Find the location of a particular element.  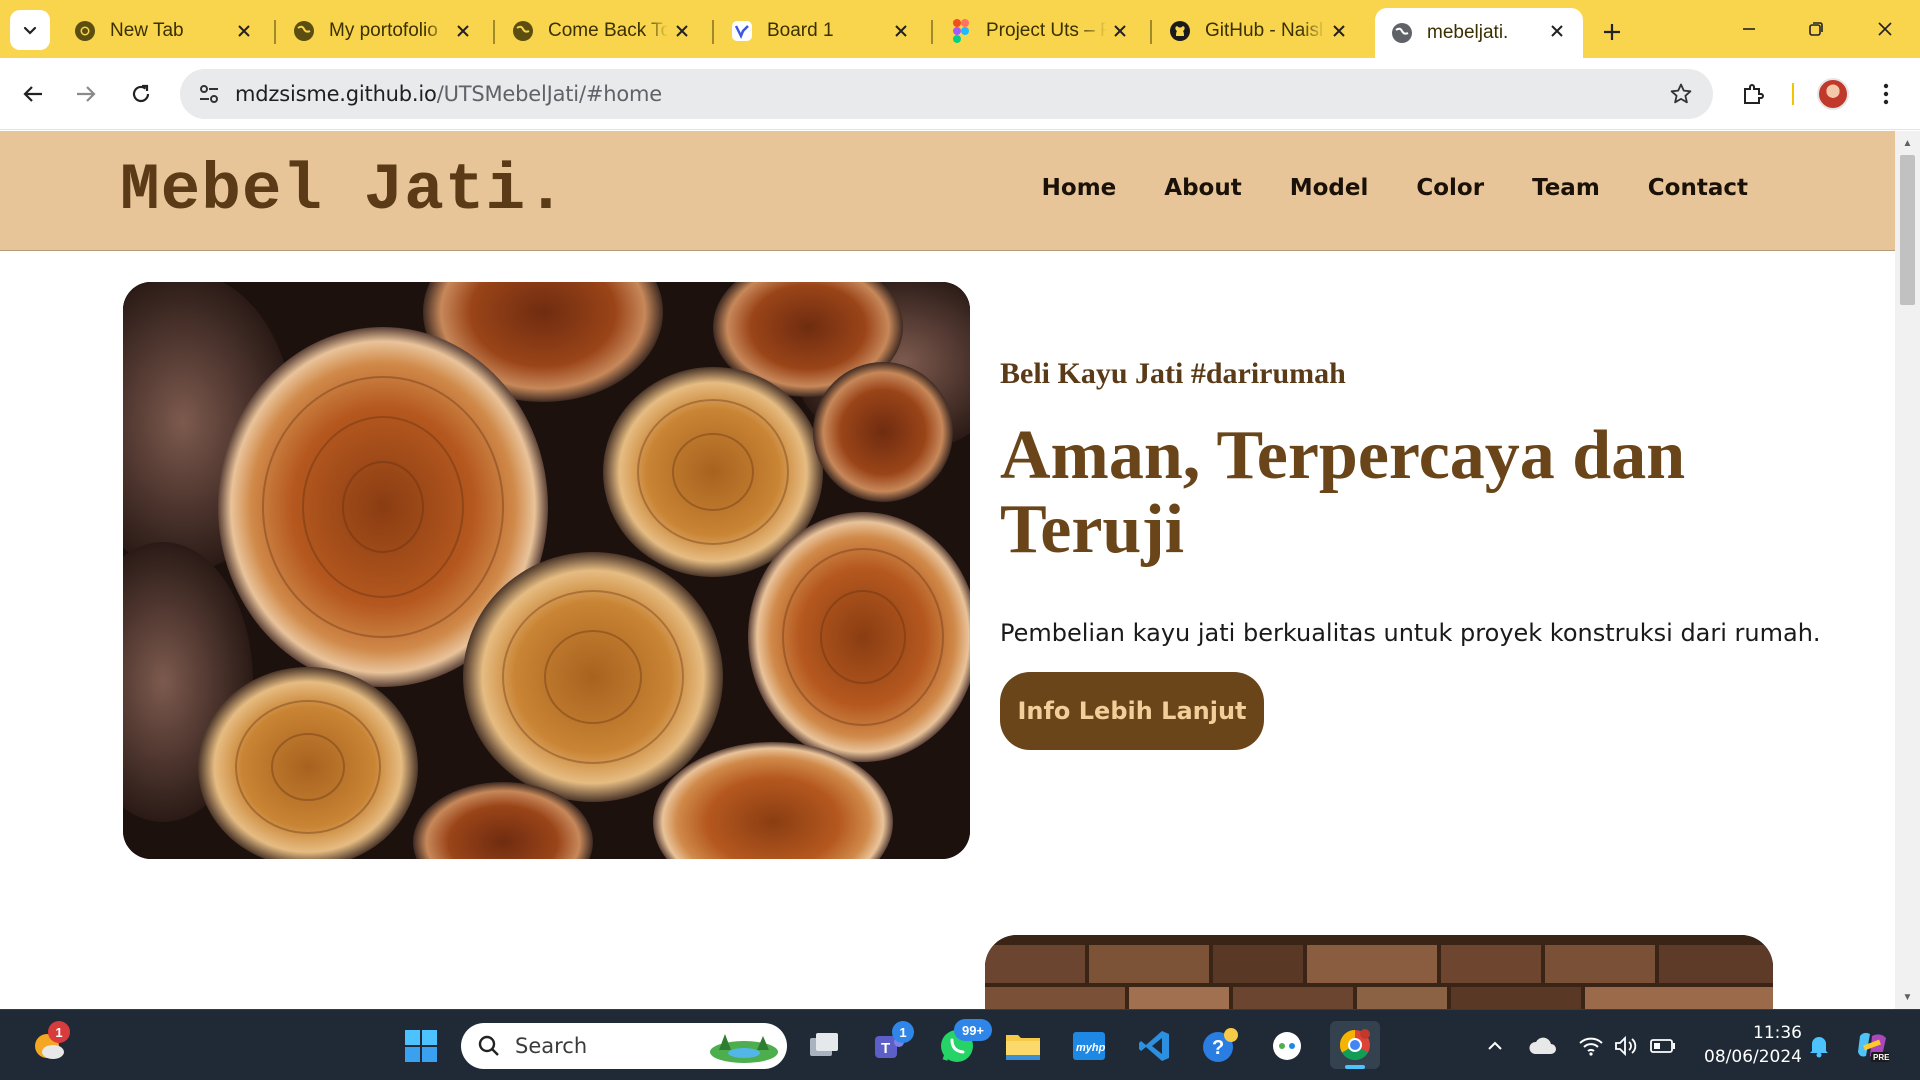

start-button is located at coordinates (421, 1046).